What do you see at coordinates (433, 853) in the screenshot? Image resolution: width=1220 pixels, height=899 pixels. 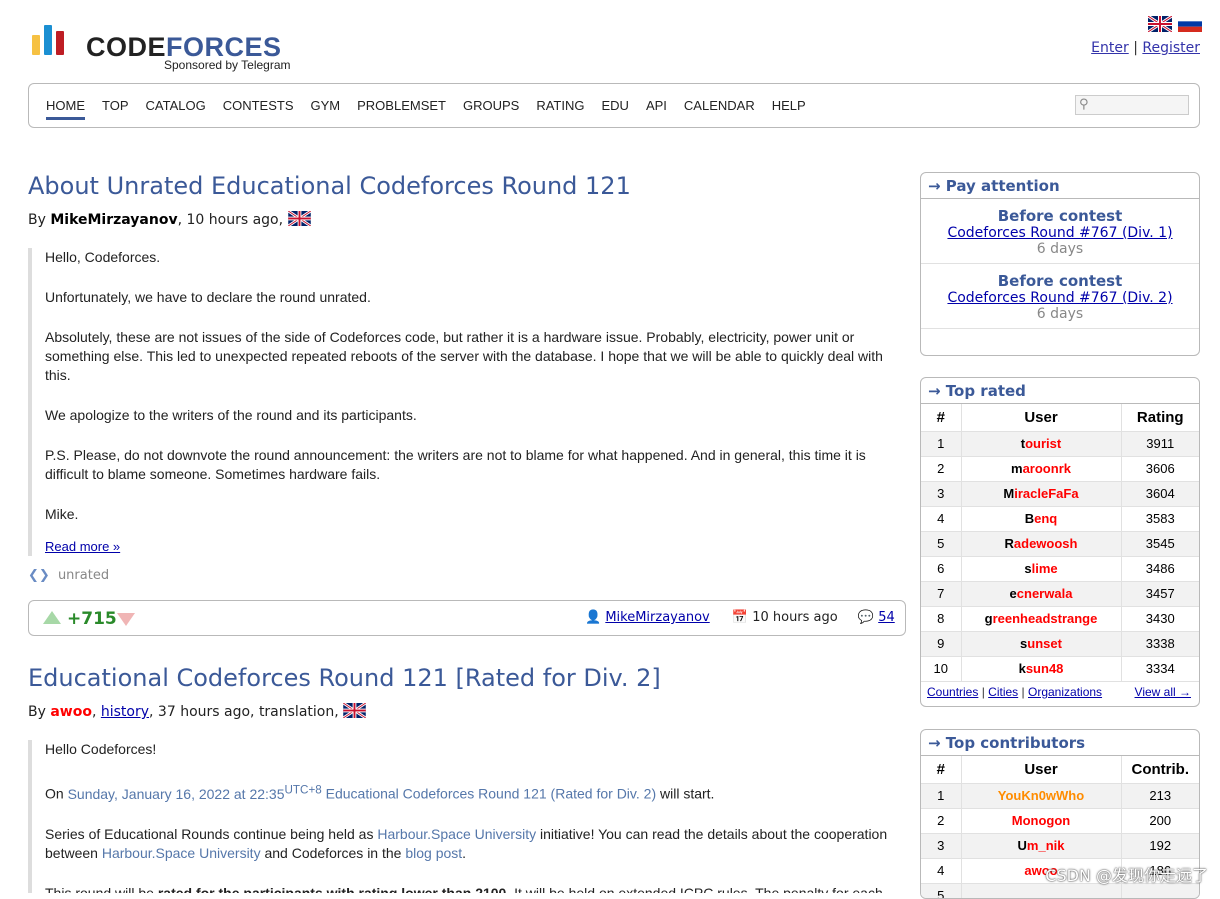 I see `blog-post-link: blog post` at bounding box center [433, 853].